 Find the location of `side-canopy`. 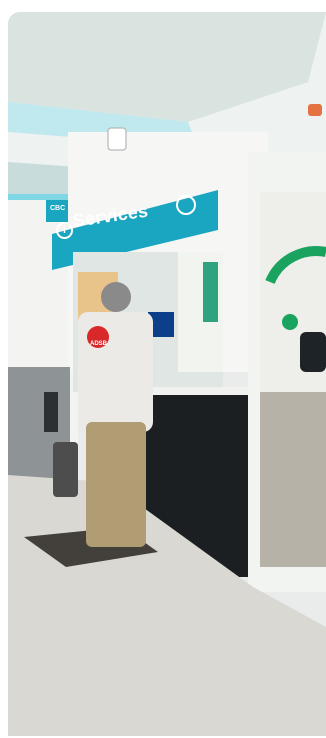

side-canopy is located at coordinates (43, 179).